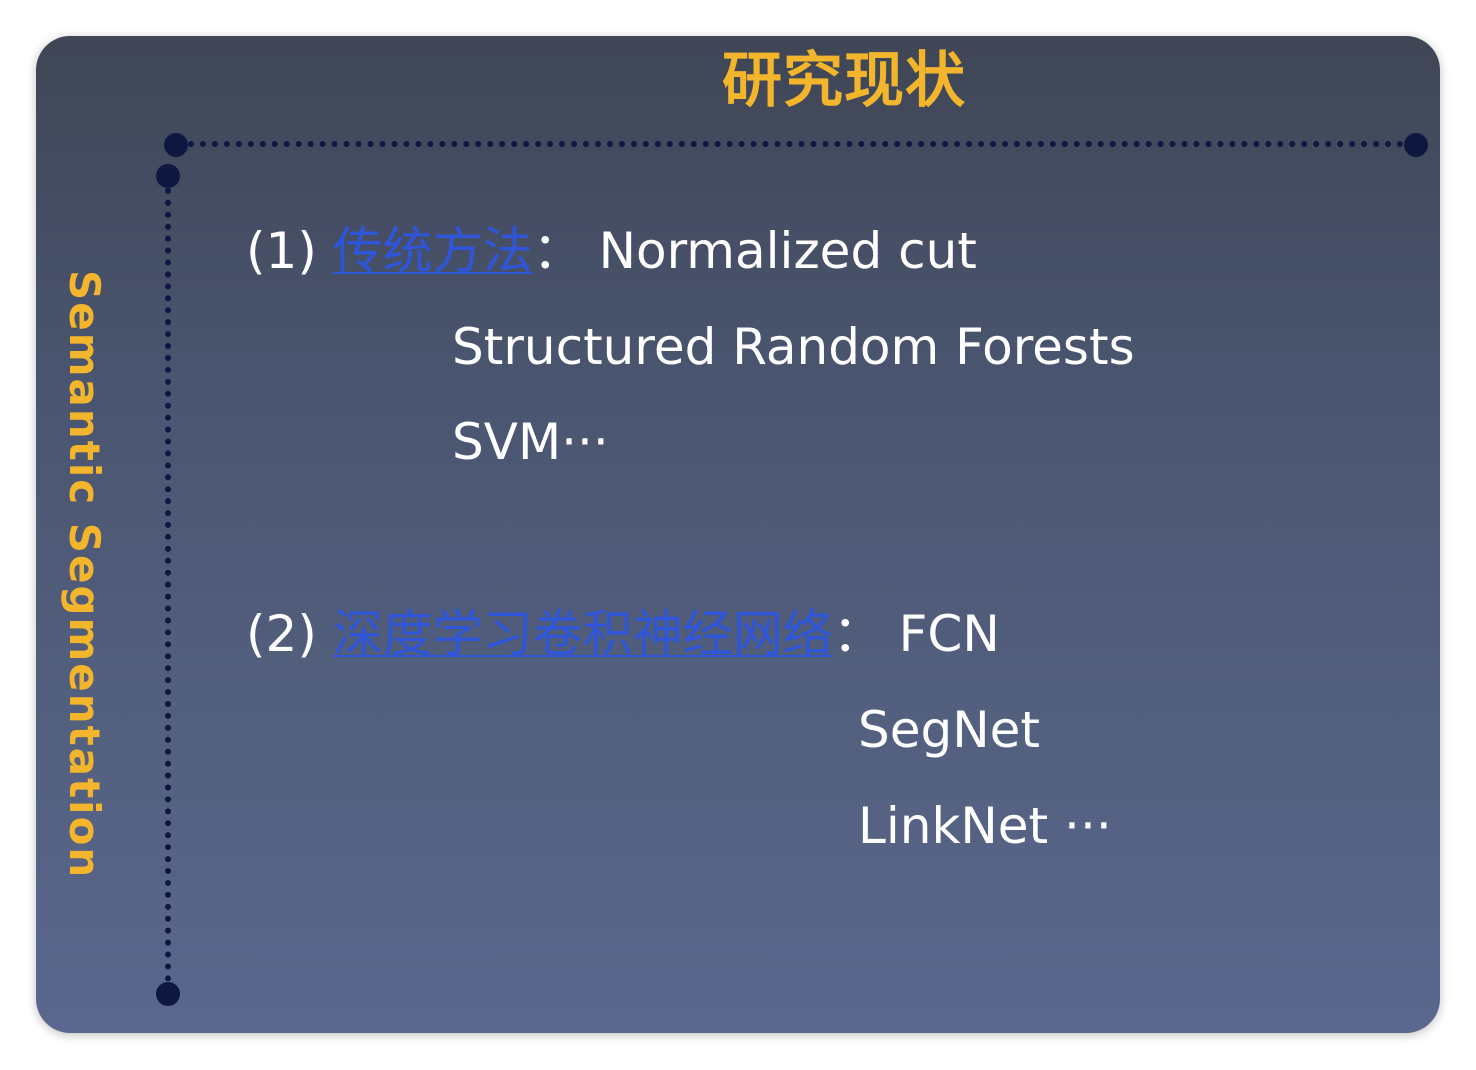 The image size is (1476, 1070). What do you see at coordinates (949, 634) in the screenshot?
I see `section-2-item: FCN` at bounding box center [949, 634].